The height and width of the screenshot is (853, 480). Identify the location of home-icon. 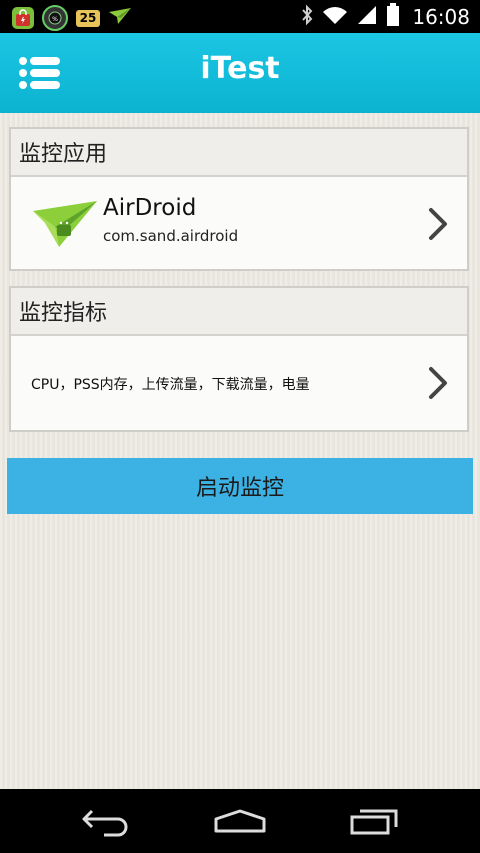
(240, 821).